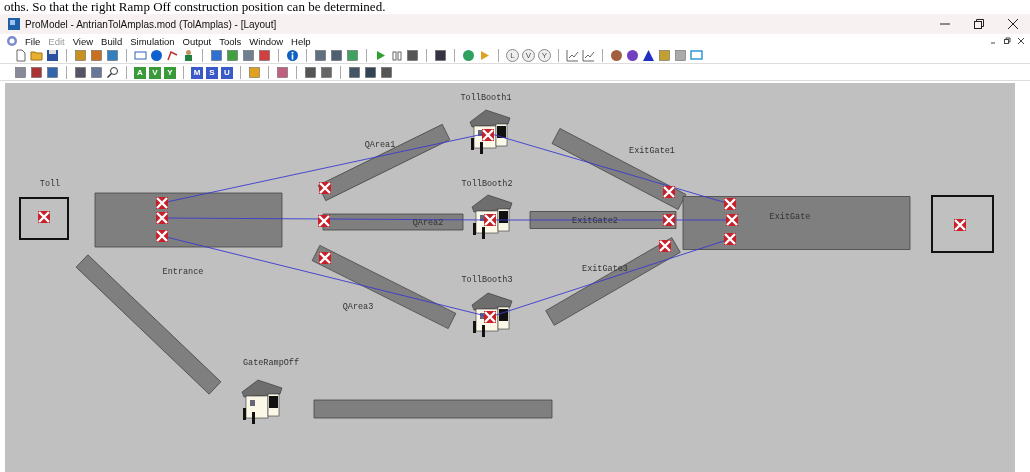  What do you see at coordinates (487, 280) in the screenshot?
I see `location-label: TollBooth3` at bounding box center [487, 280].